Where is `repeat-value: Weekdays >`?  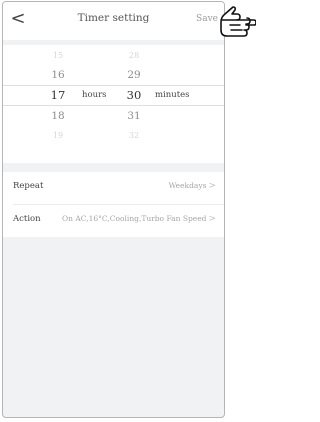
repeat-value: Weekdays > is located at coordinates (192, 186).